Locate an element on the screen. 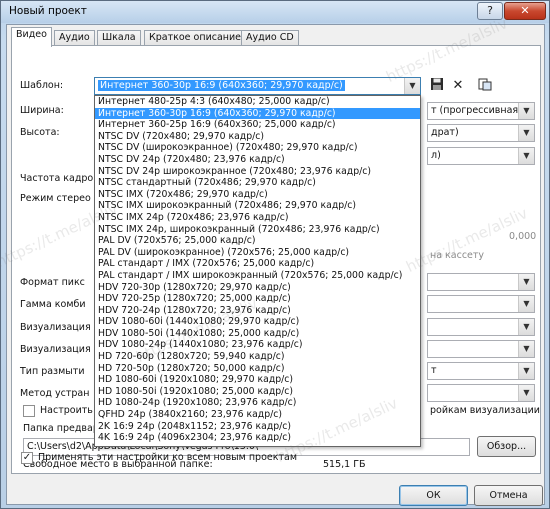 Image resolution: width=550 pixels, height=509 pixels. gamma-label: Гамма комби is located at coordinates (53, 304).